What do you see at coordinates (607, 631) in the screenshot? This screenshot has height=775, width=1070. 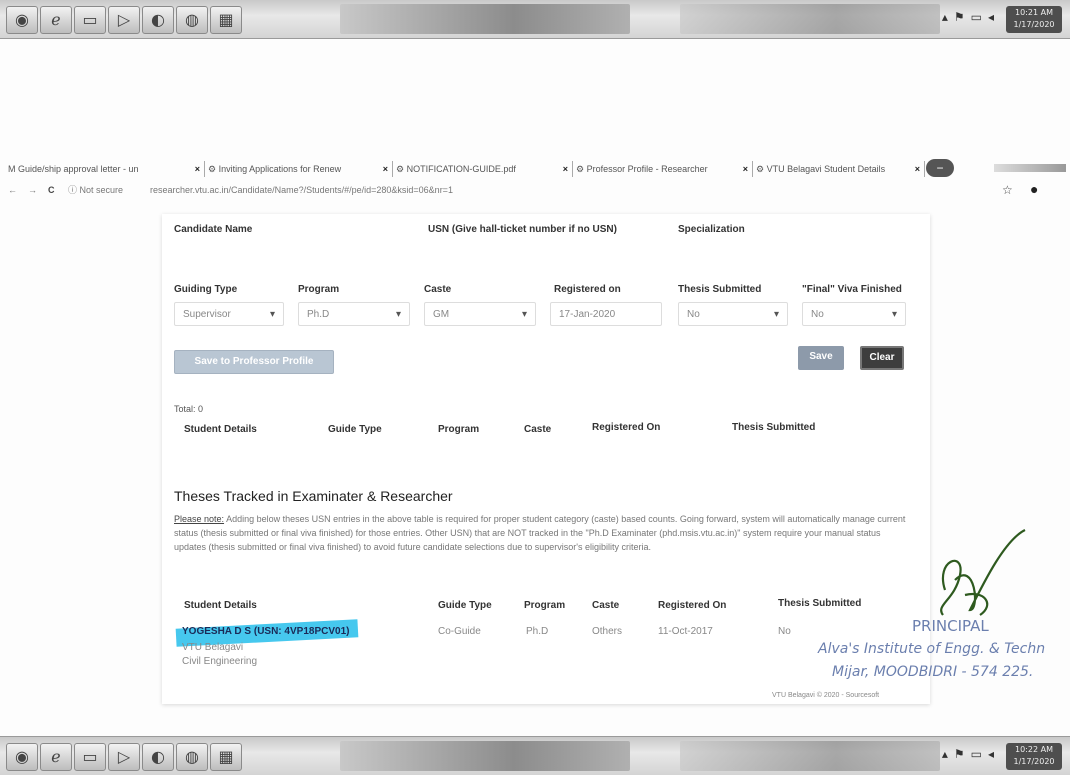 I see `row-caste: Others` at bounding box center [607, 631].